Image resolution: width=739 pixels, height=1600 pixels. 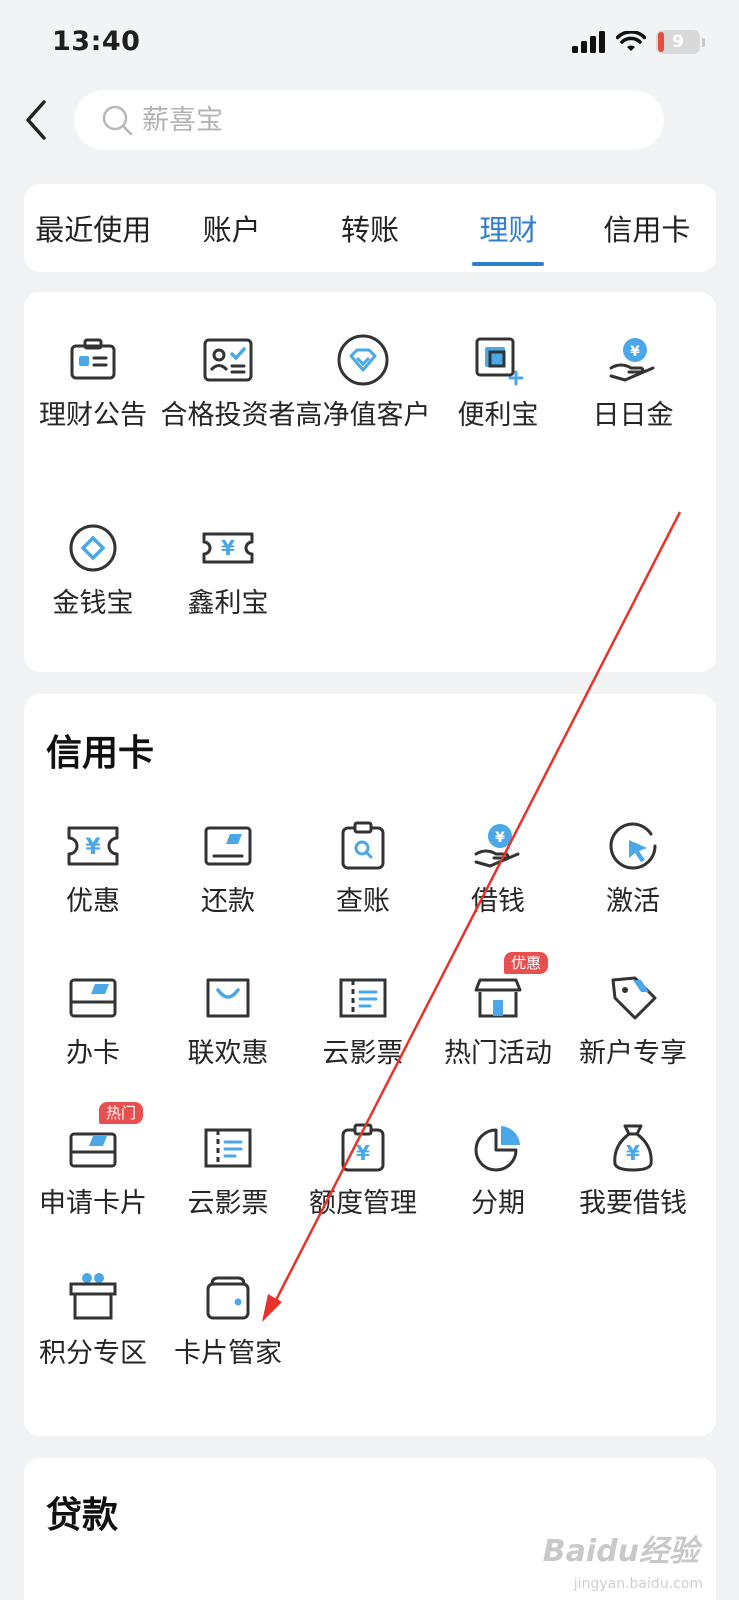 I want to click on item-label: 日日金, so click(x=633, y=415).